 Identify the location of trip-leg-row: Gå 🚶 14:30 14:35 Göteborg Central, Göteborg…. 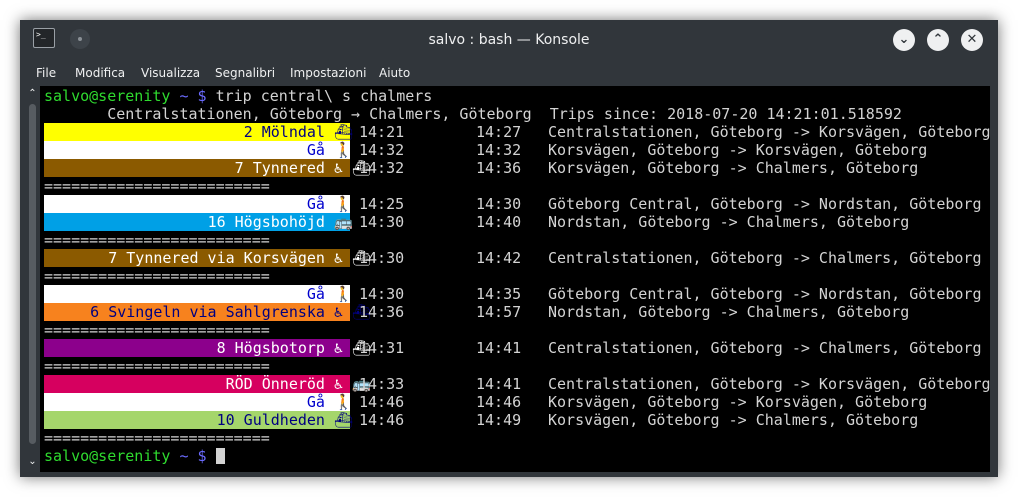
(519, 294).